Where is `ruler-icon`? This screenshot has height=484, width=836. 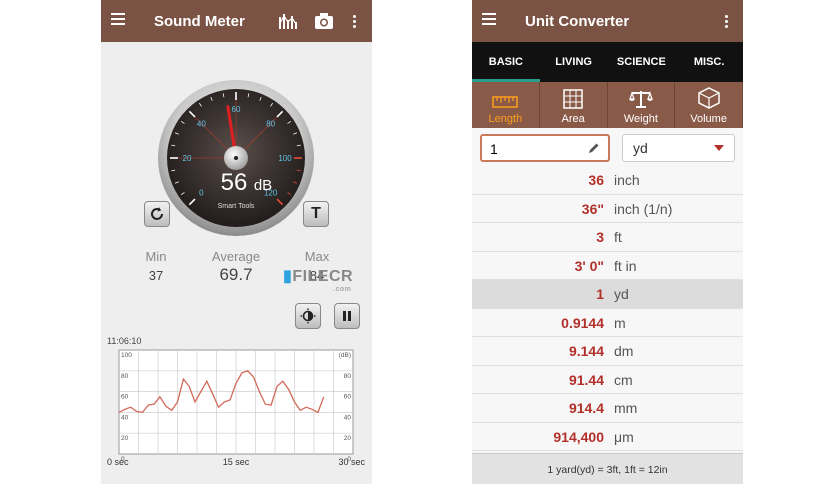
ruler-icon is located at coordinates (505, 102).